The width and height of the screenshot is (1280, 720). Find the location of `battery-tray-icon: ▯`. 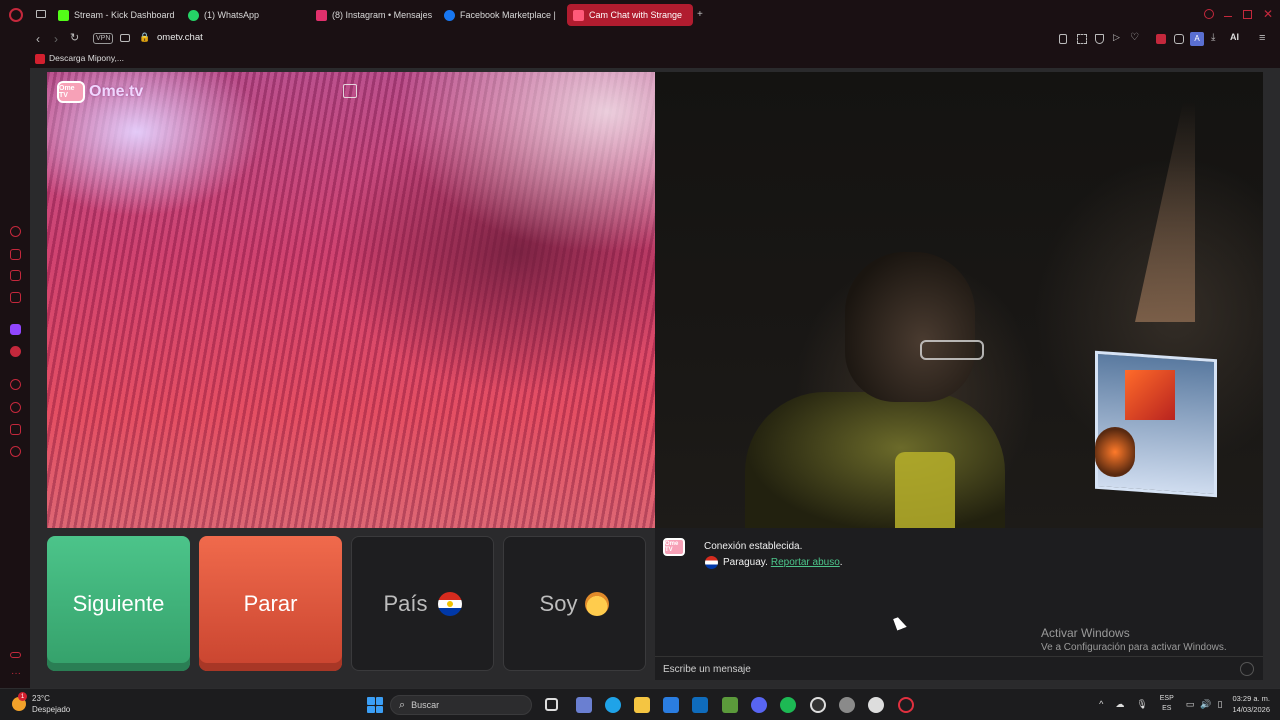

battery-tray-icon: ▯ is located at coordinates (1220, 704).